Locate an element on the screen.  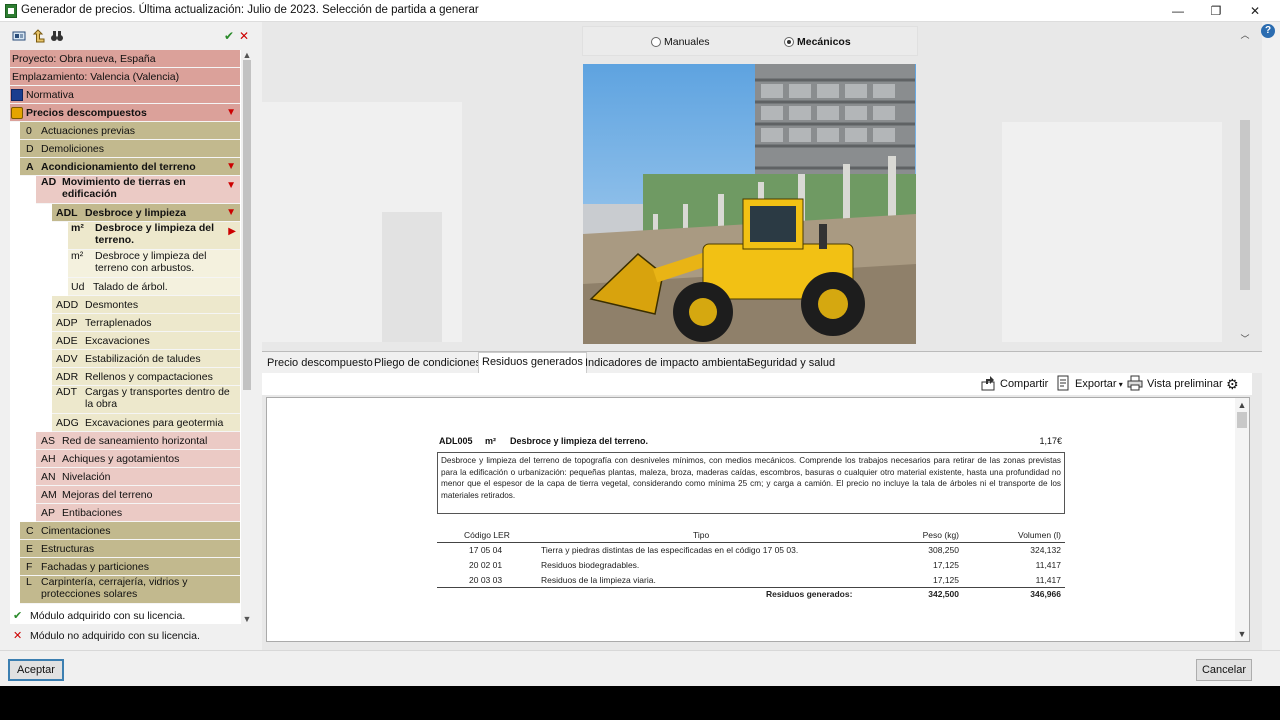
cross-icon: ✕ is located at coordinates (244, 36).